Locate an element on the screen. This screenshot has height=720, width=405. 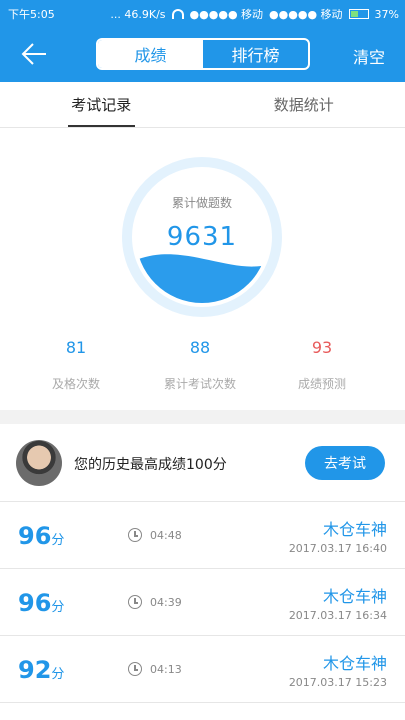
segment-scores: 成绩 is located at coordinates (150, 54).